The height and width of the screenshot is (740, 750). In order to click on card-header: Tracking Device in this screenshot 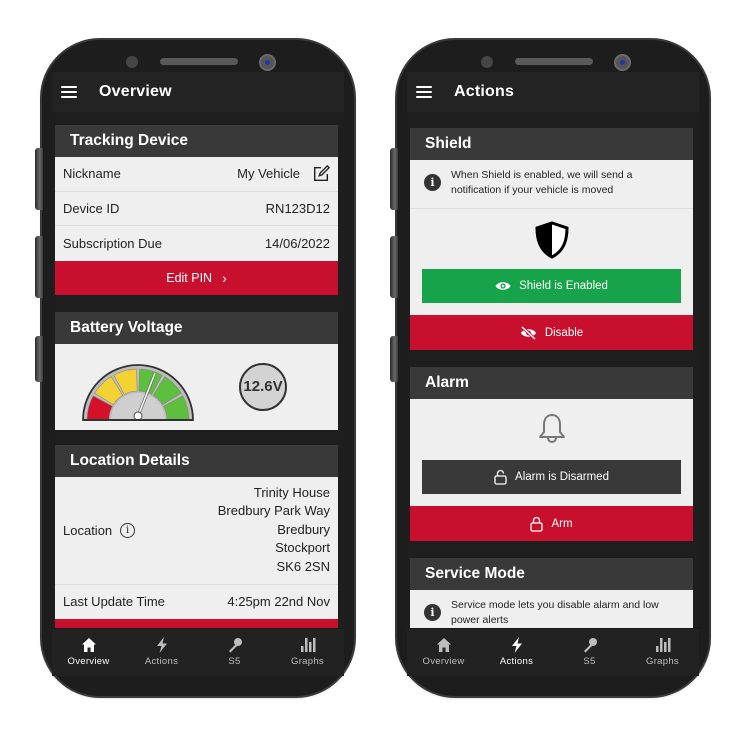, I will do `click(196, 141)`.